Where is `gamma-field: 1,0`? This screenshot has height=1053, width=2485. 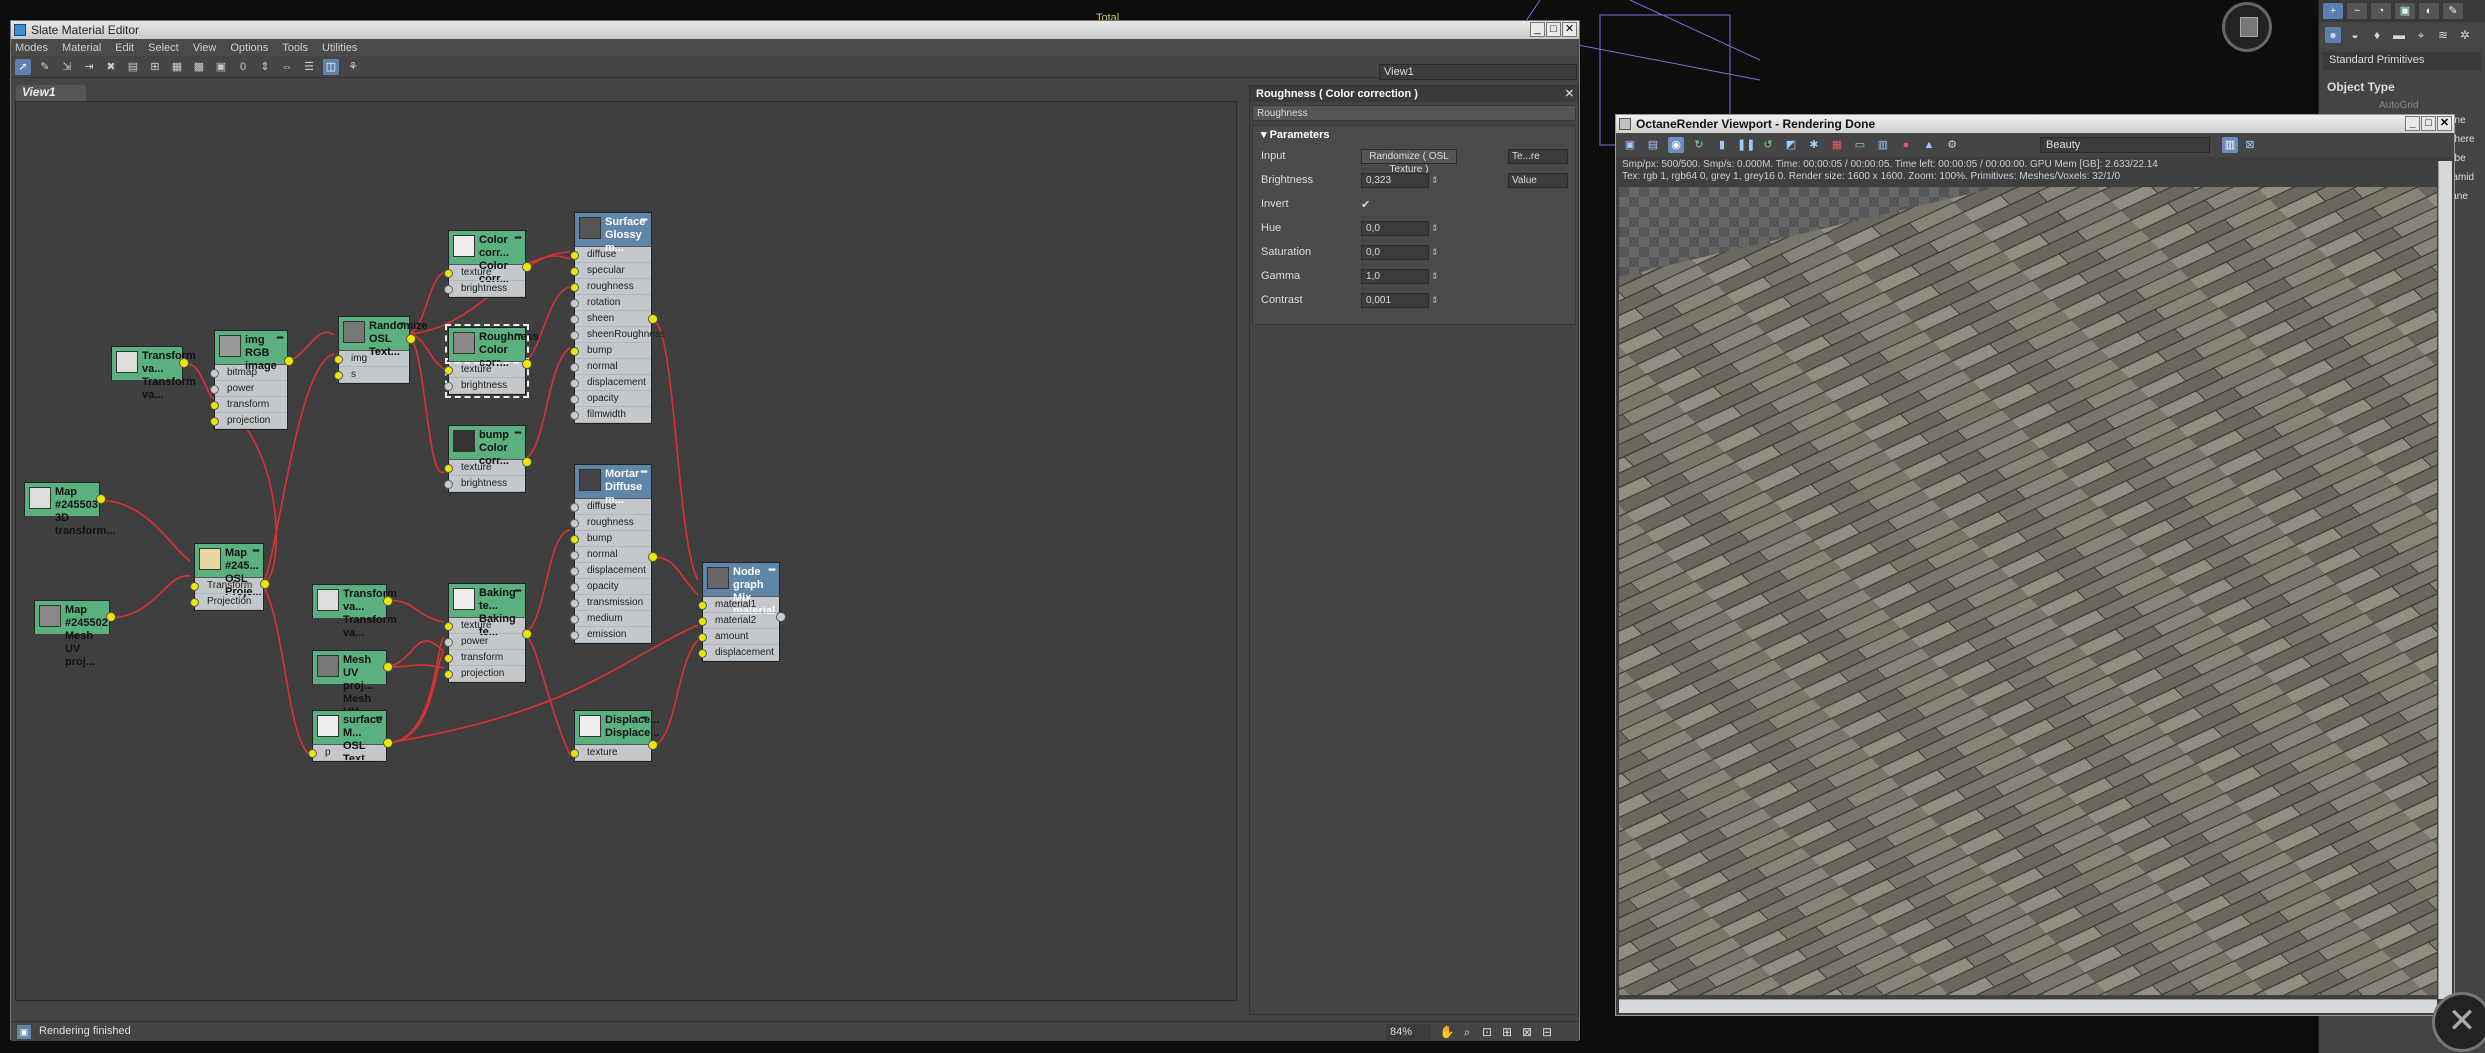
gamma-field: 1,0 is located at coordinates (1395, 276).